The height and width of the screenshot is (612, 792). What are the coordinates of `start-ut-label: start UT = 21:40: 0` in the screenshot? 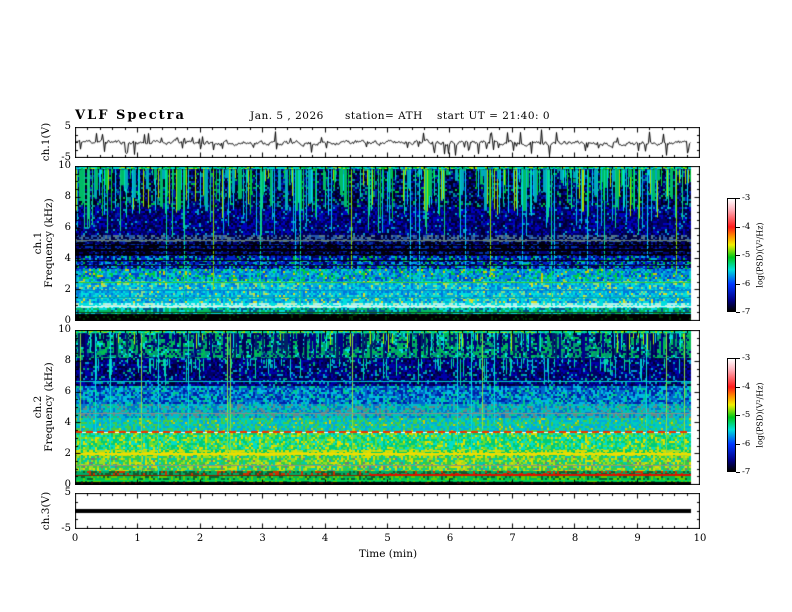 It's located at (494, 116).